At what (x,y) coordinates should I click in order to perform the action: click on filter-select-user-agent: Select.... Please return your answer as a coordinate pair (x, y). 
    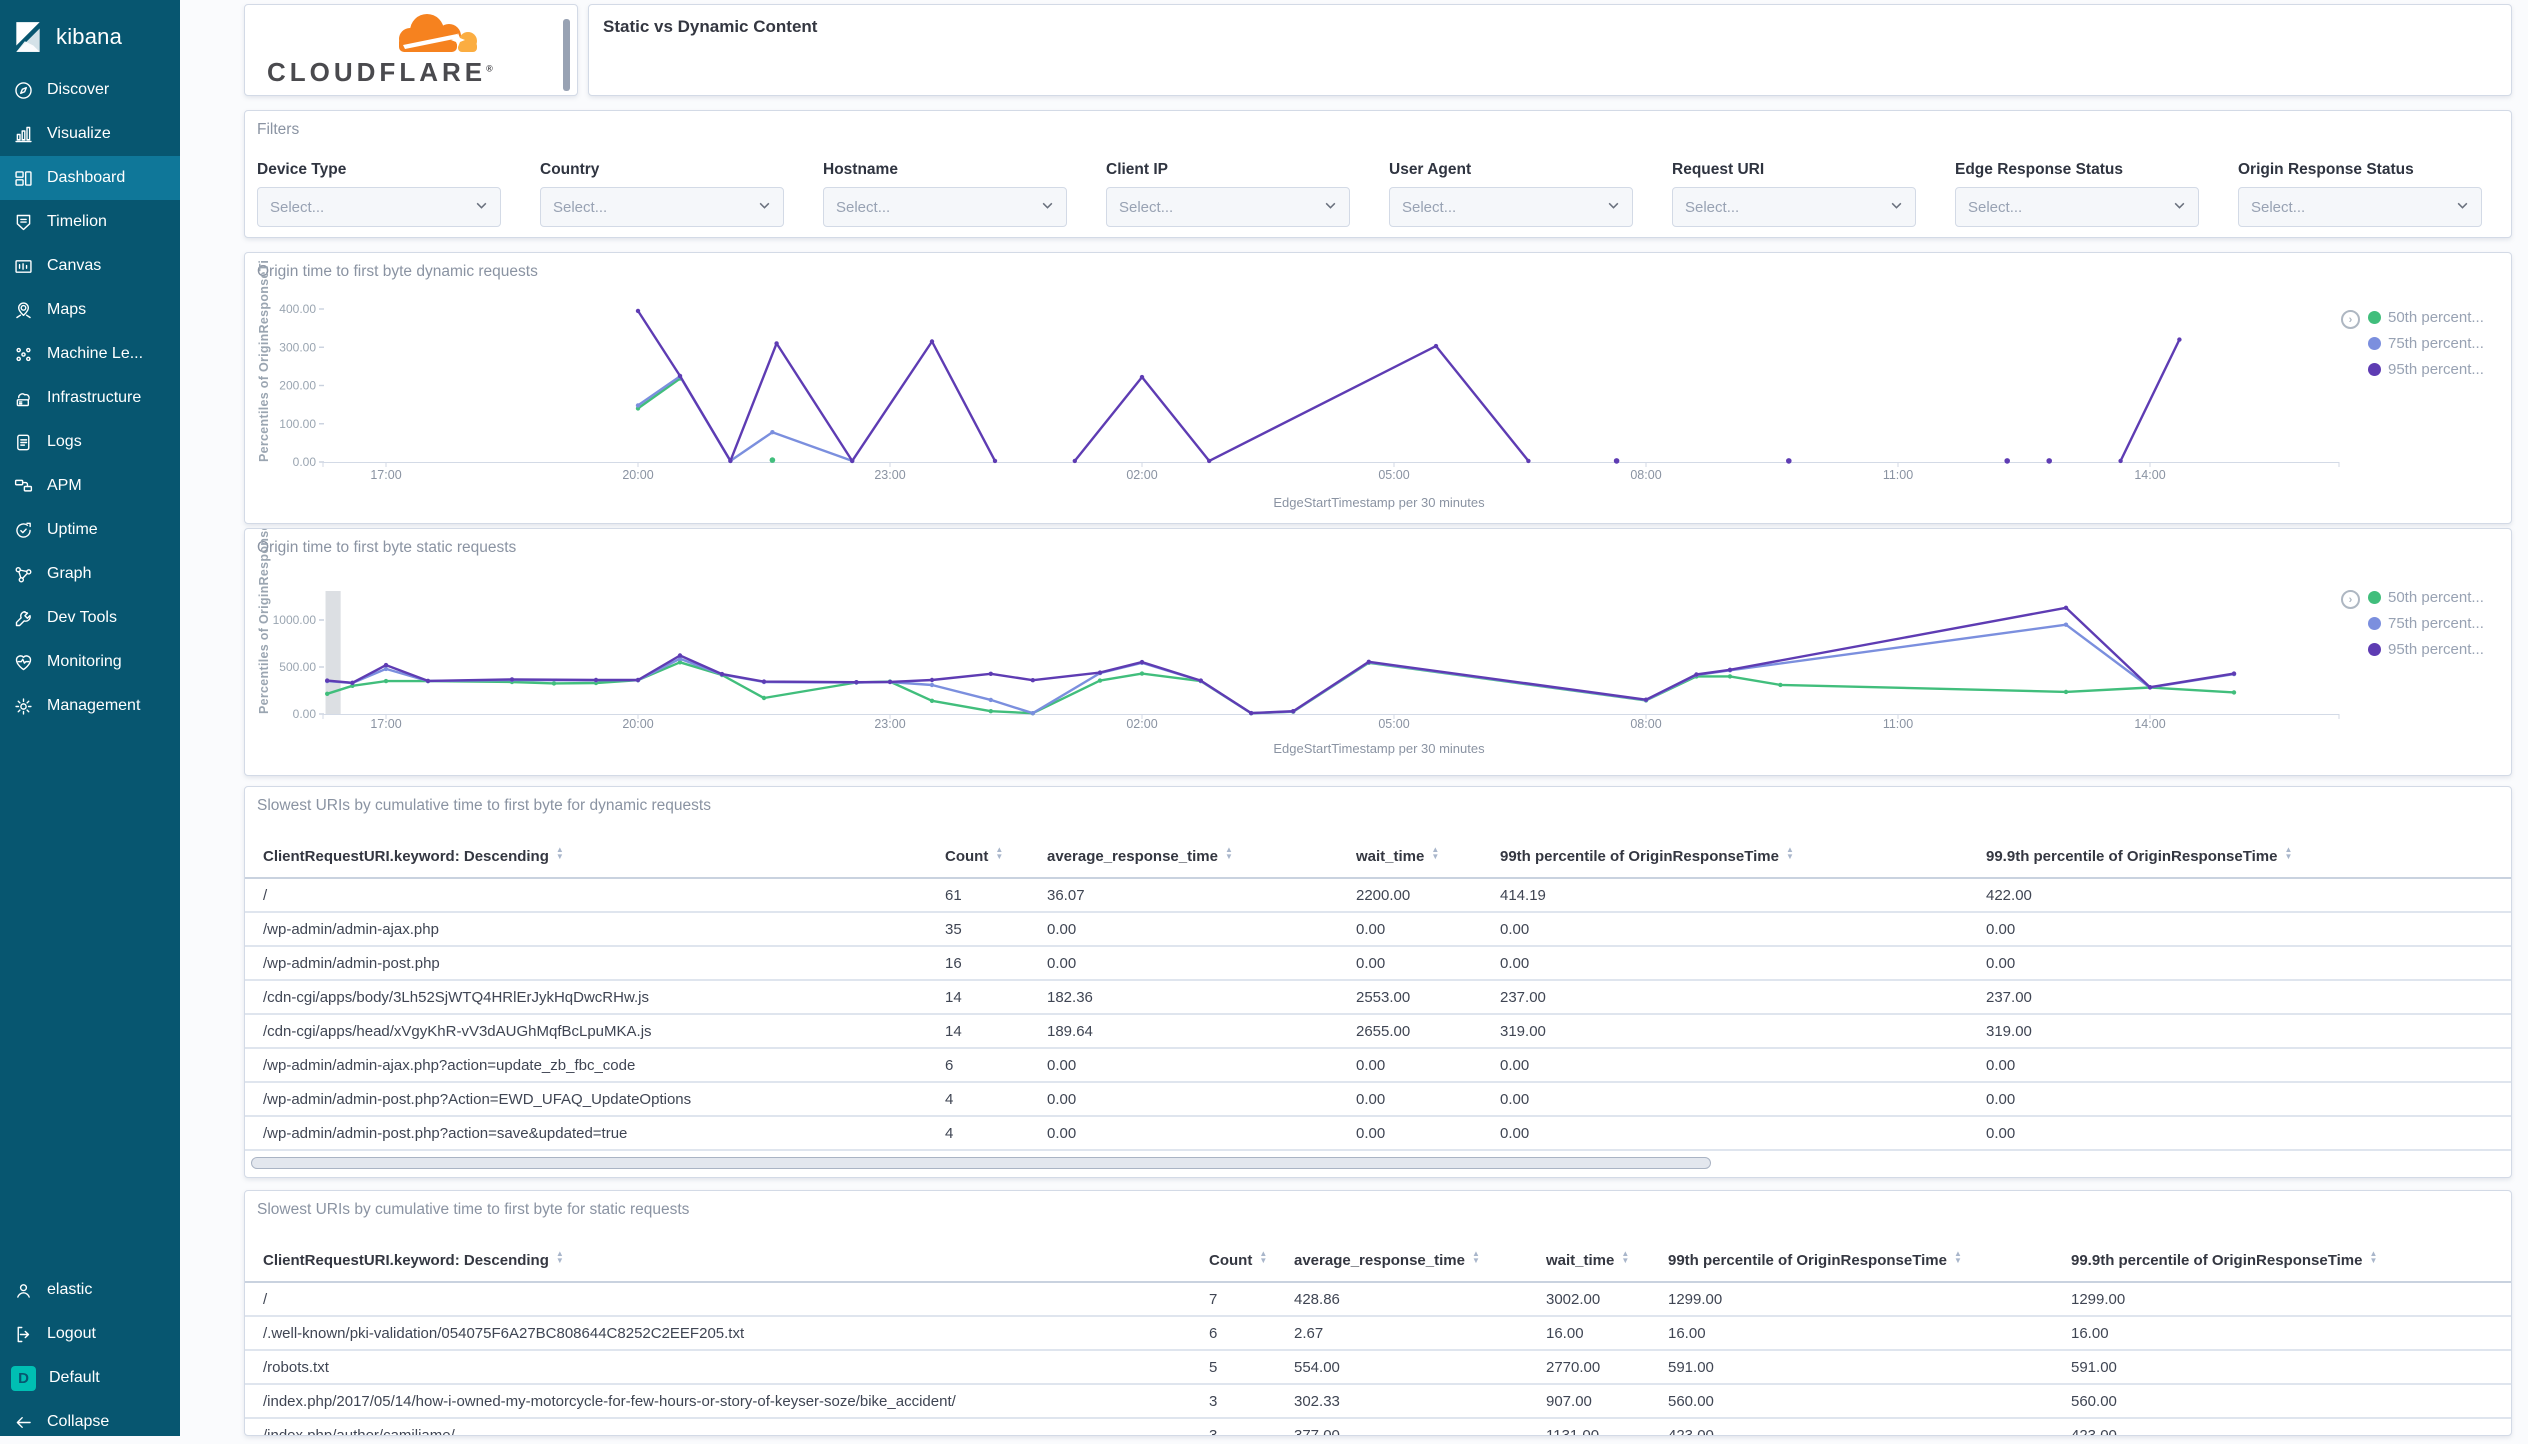
    Looking at the image, I should click on (1511, 207).